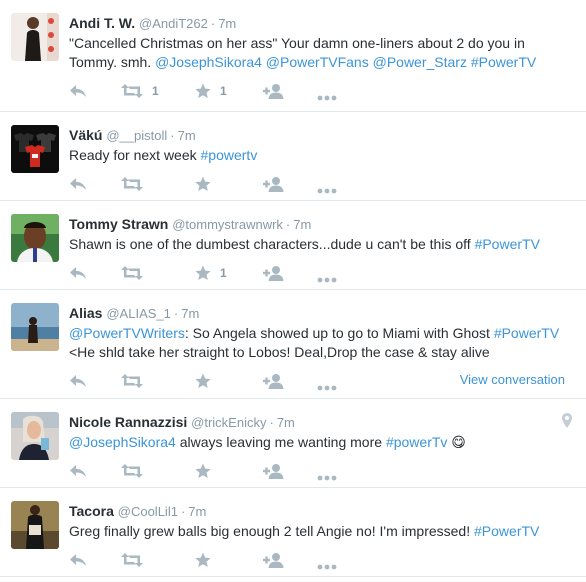  Describe the element at coordinates (138, 313) in the screenshot. I see `username: @ALIAS_1` at that location.